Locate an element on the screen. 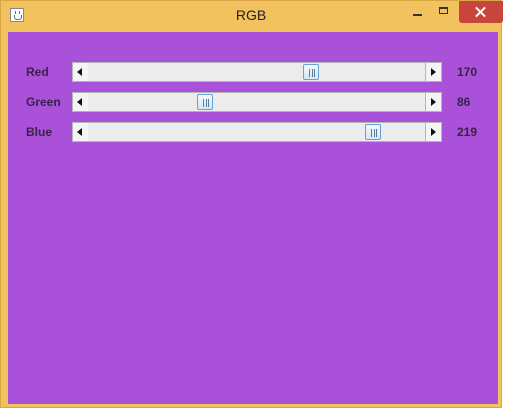  red-increment-arrow-icon is located at coordinates (433, 72).